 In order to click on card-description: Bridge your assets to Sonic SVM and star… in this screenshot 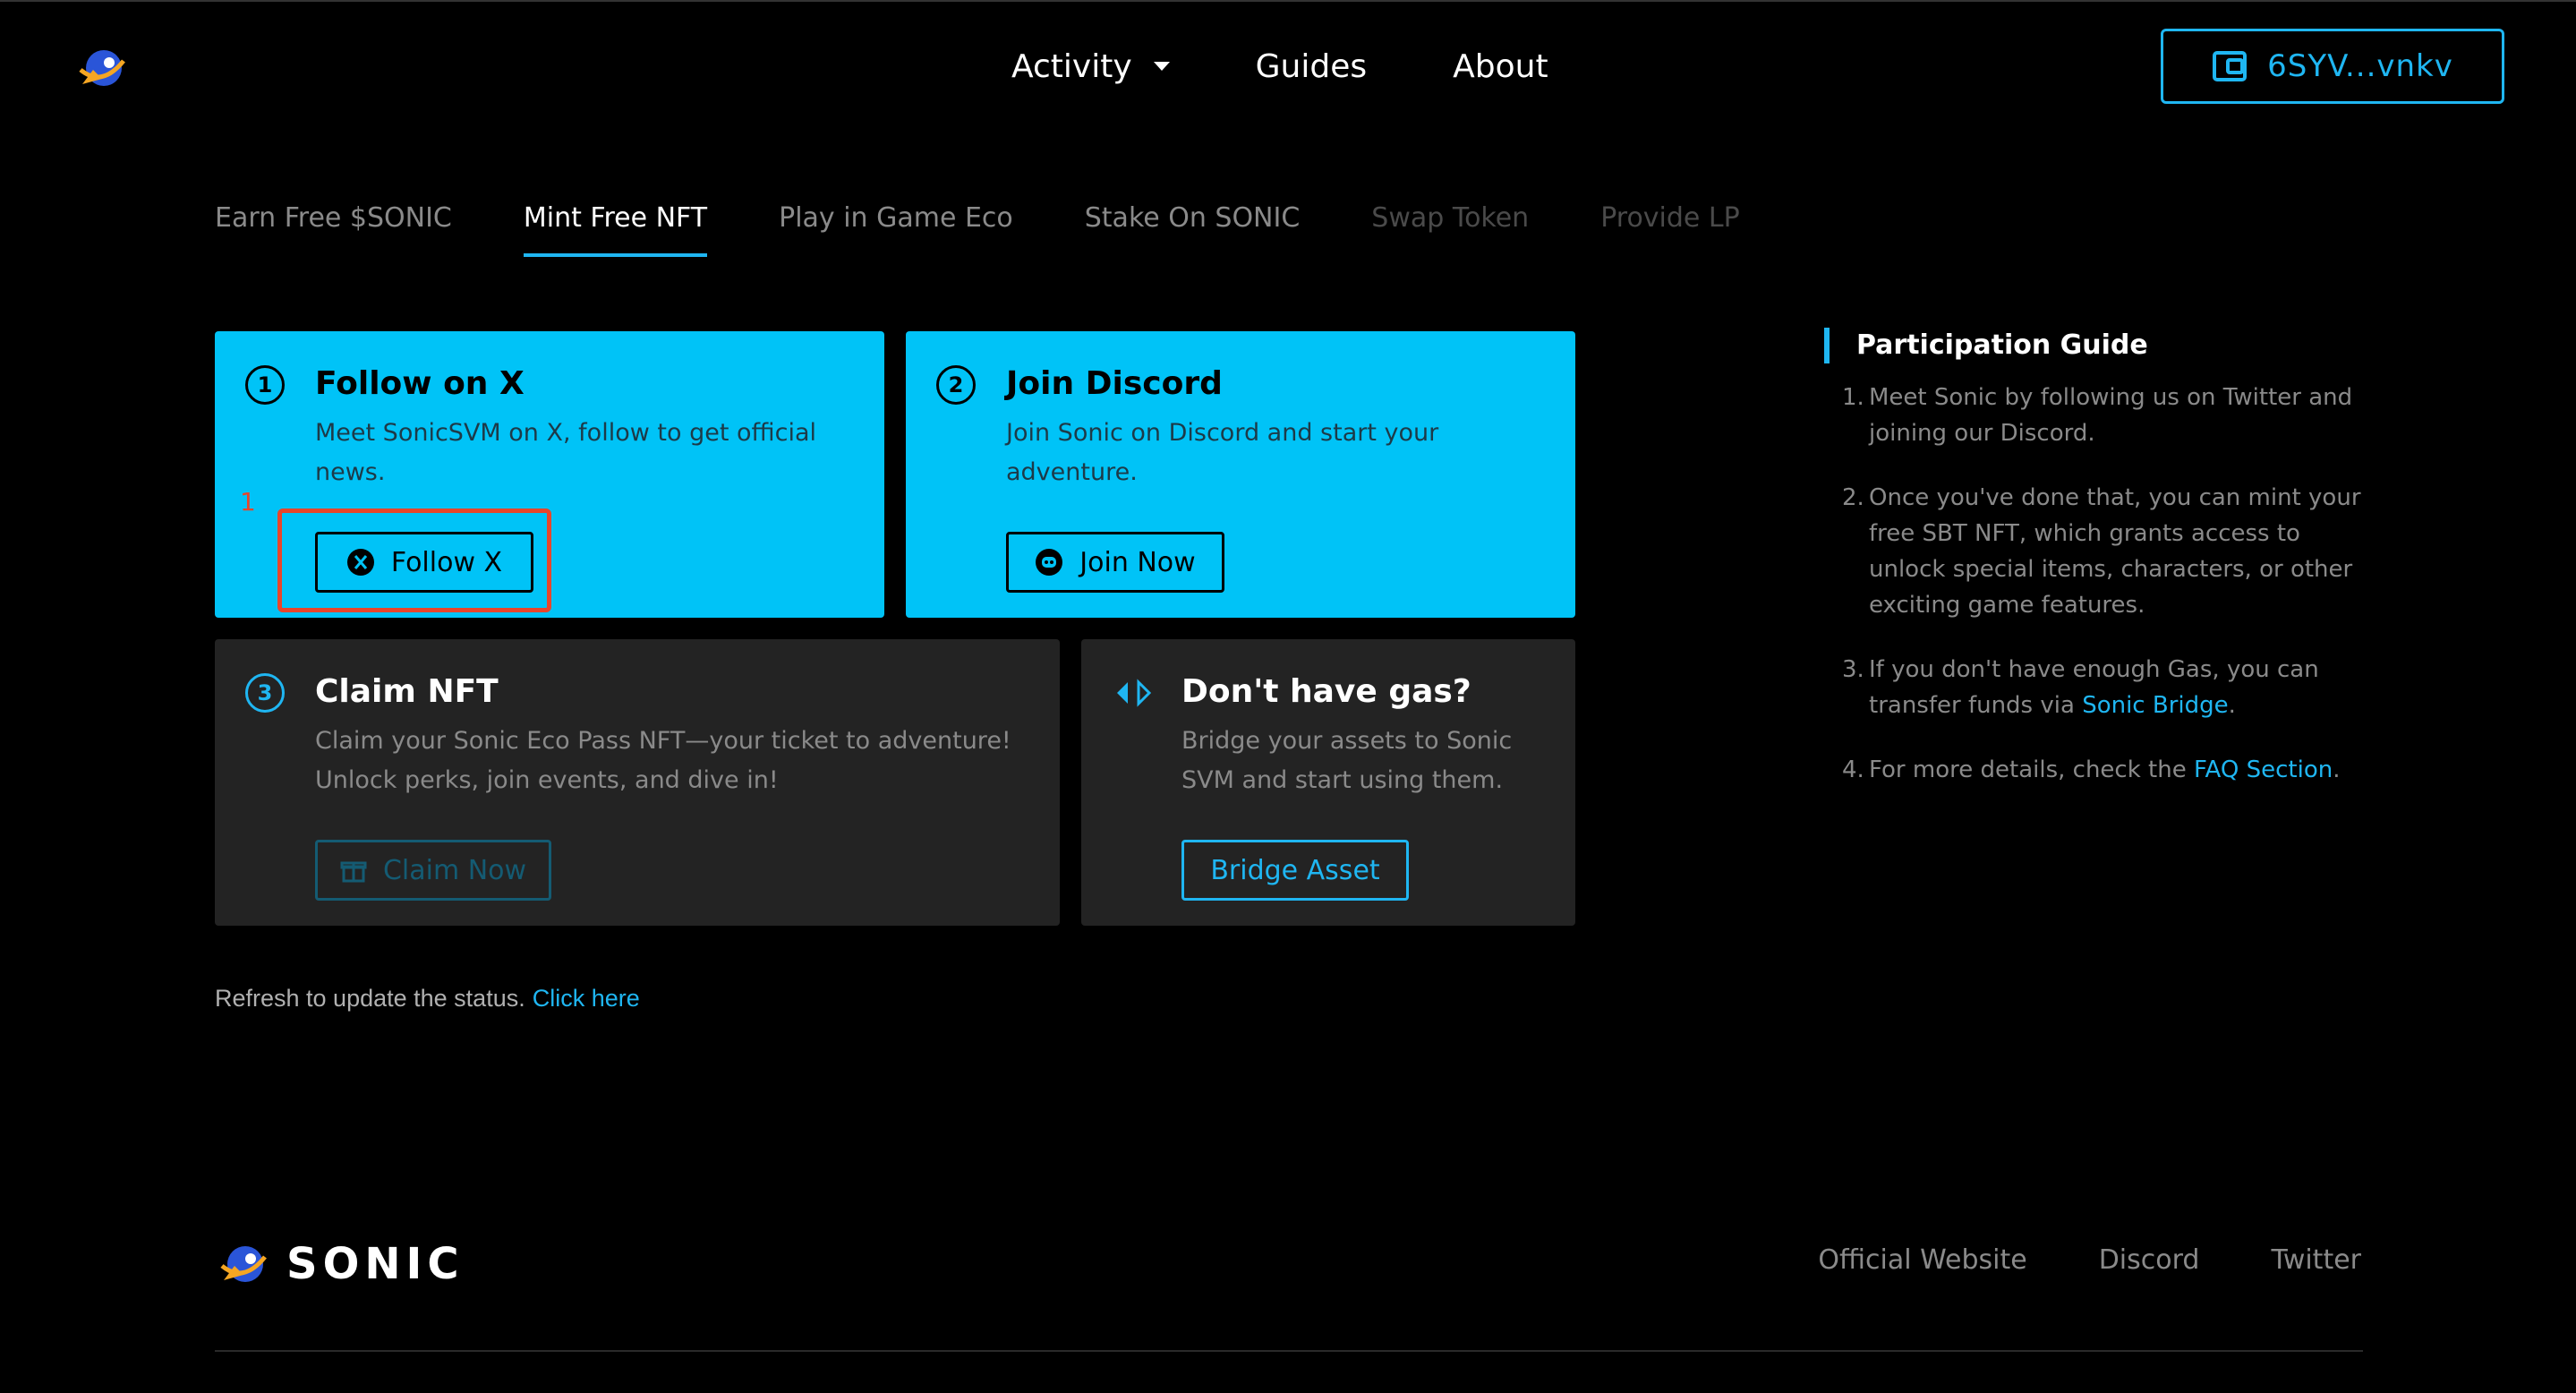, I will do `click(1346, 761)`.